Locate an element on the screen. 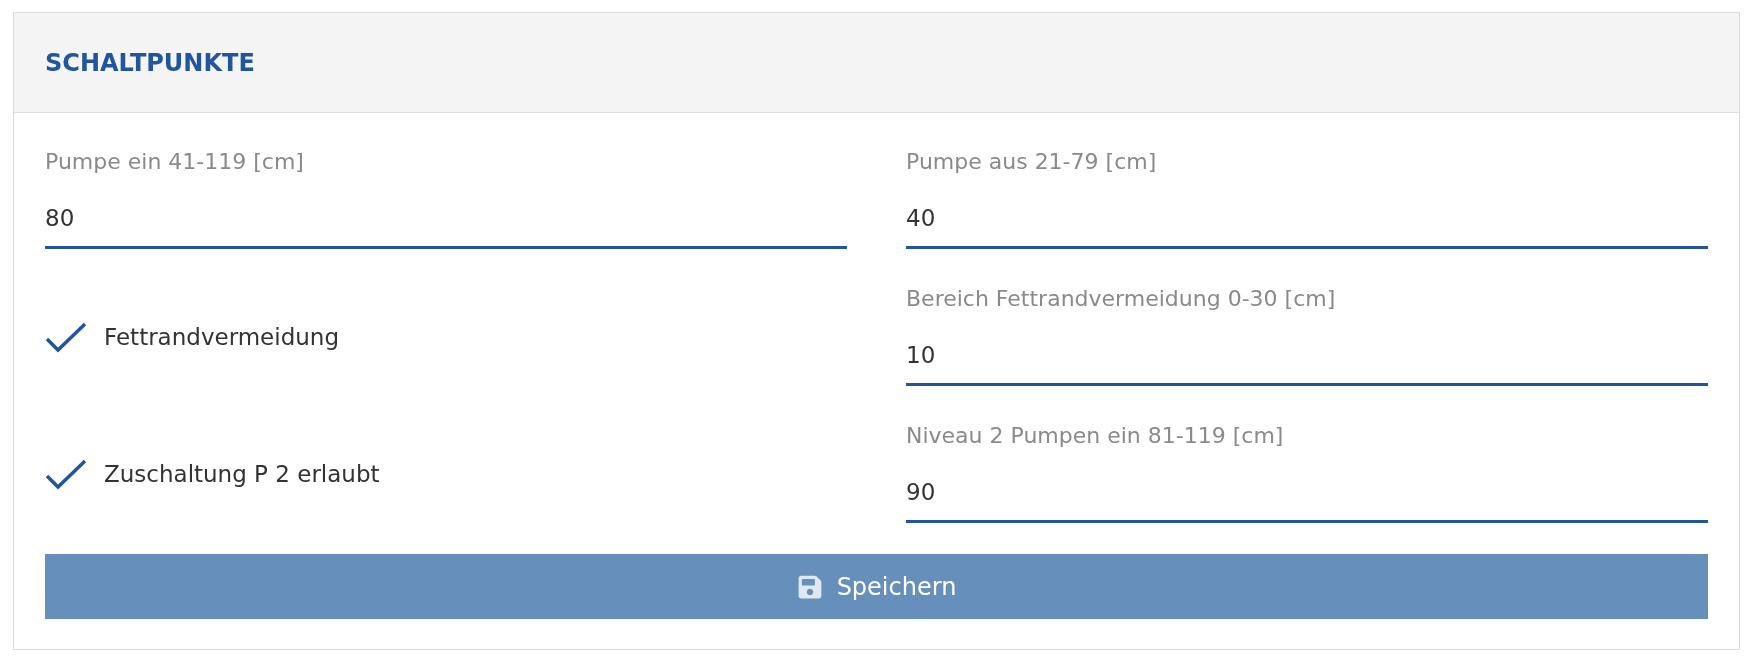 This screenshot has width=1752, height=656. input-field: 40 is located at coordinates (1307, 211).